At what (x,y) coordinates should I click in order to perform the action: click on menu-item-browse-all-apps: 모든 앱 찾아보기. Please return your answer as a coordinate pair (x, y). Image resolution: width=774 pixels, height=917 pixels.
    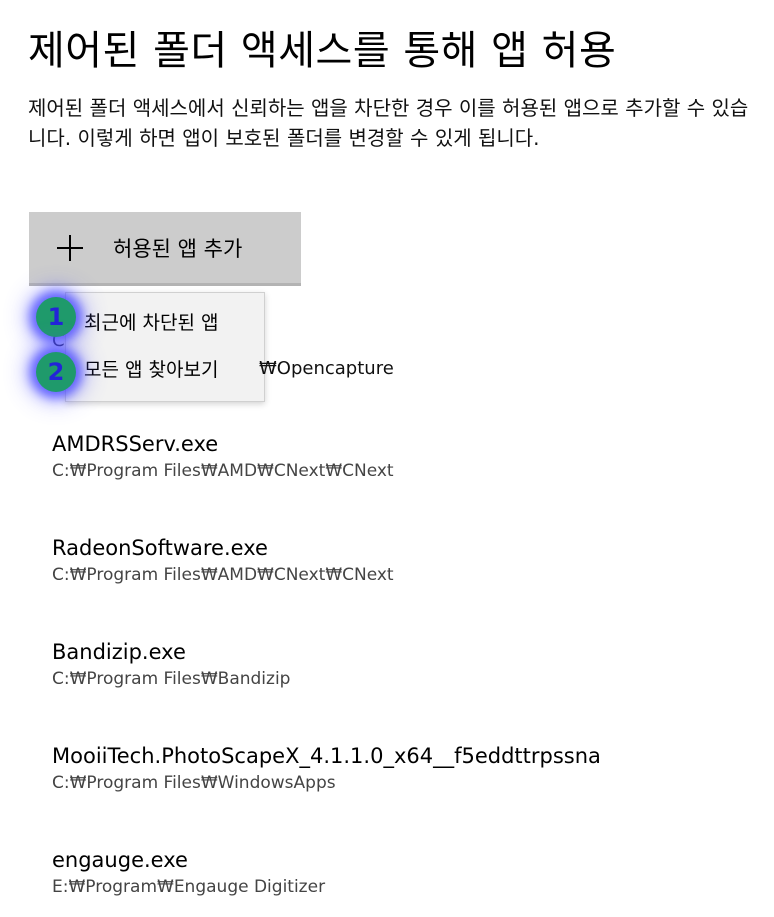
    Looking at the image, I should click on (151, 370).